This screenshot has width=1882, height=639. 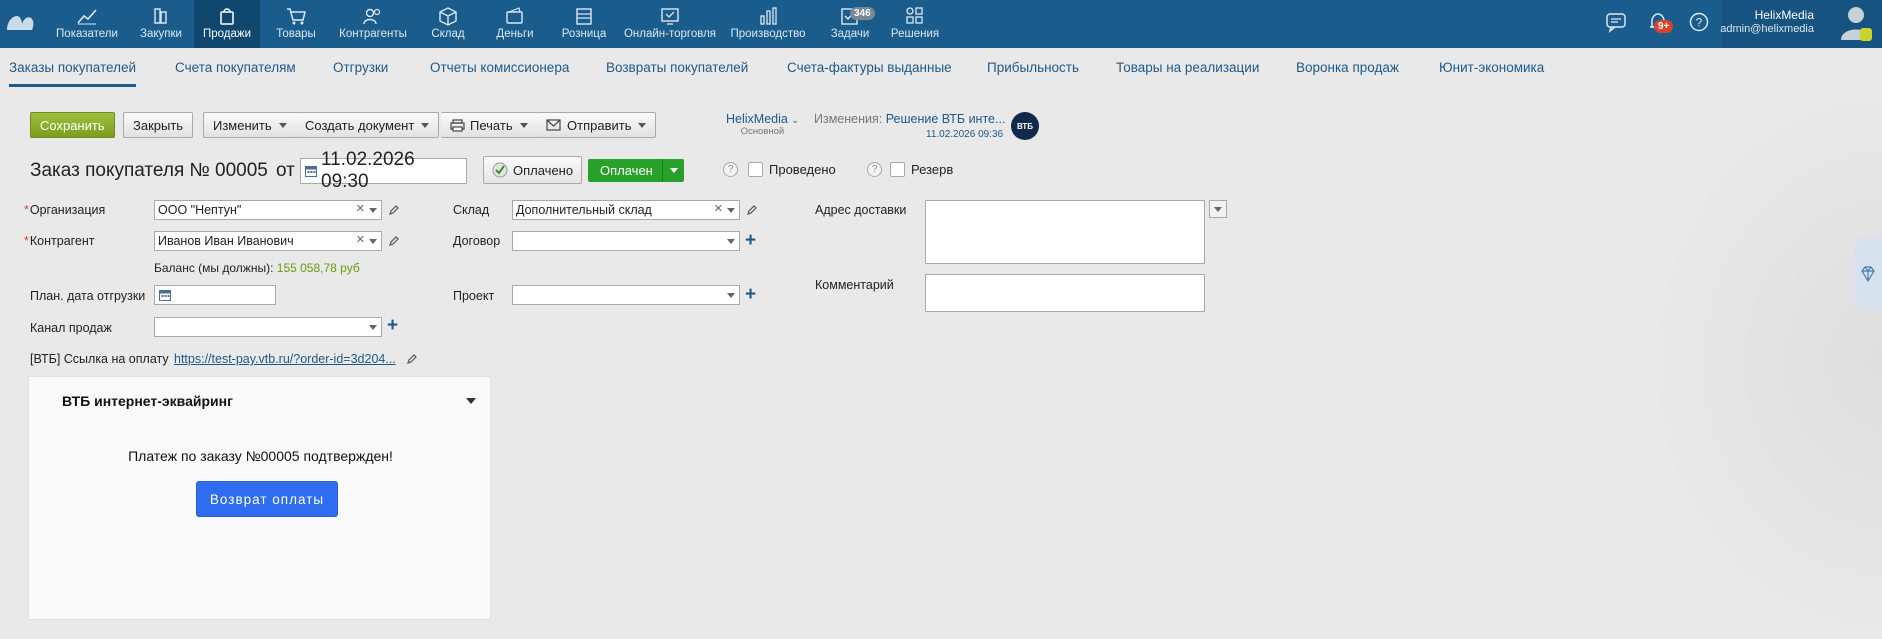 I want to click on nav-counterparties: Контрагенты, so click(x=373, y=24).